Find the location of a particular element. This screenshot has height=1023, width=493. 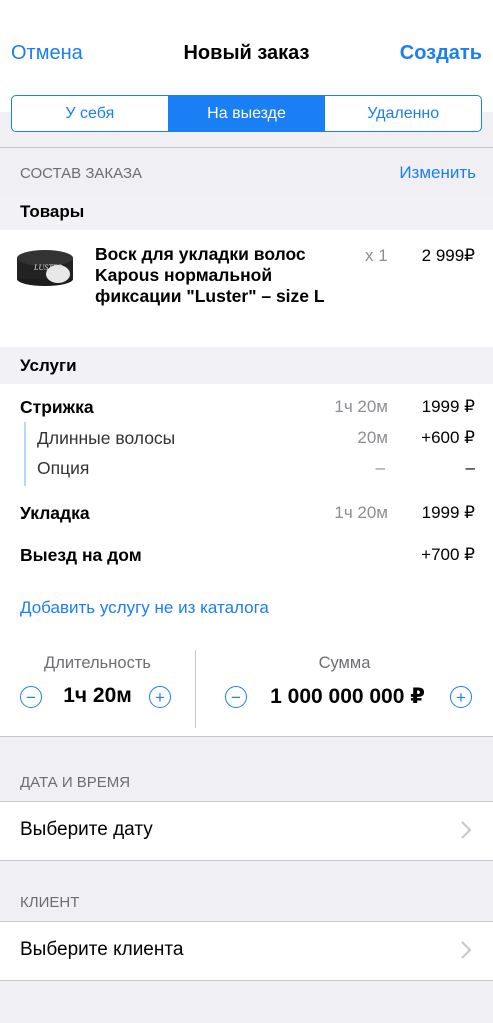

select-date-label: Выберите дату is located at coordinates (86, 829).